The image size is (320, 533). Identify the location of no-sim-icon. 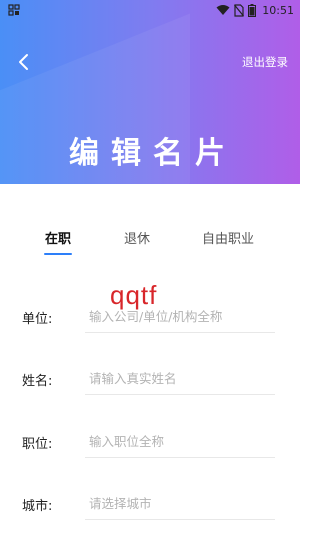
(239, 10).